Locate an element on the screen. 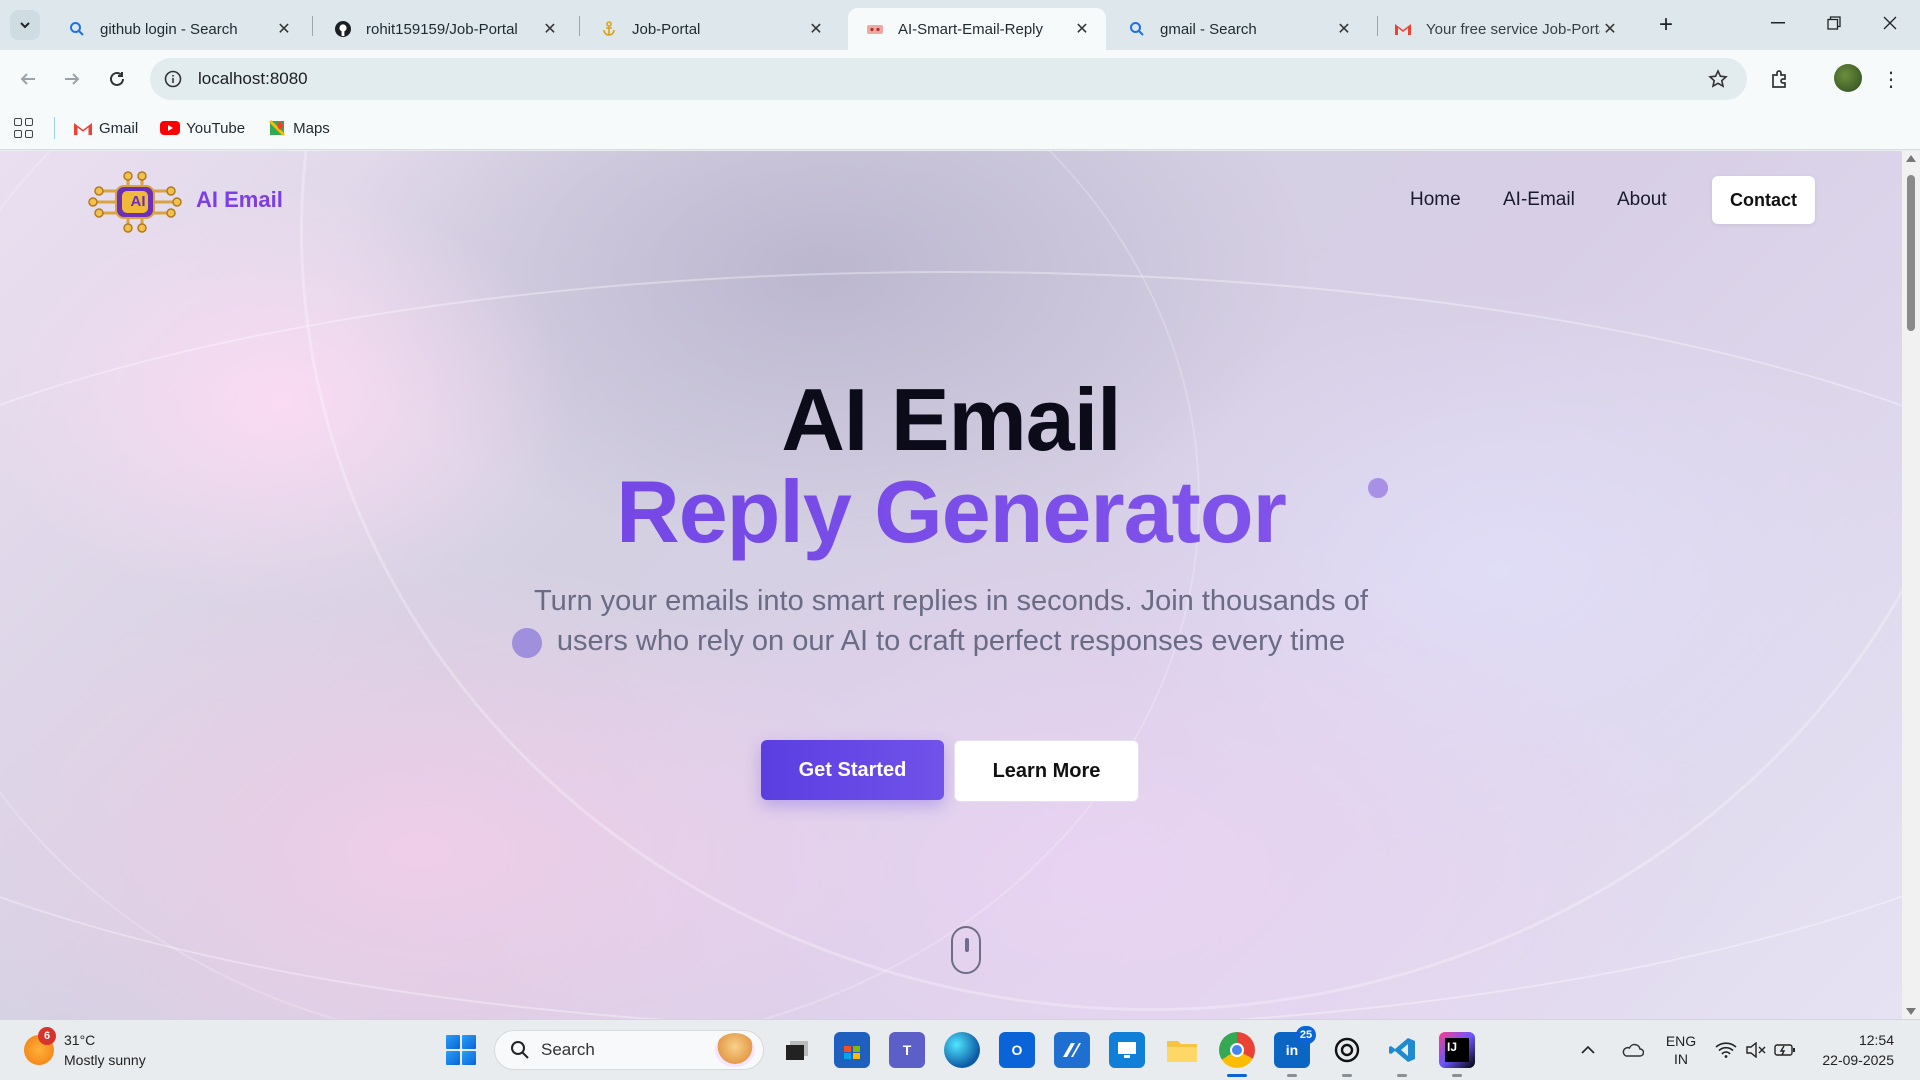 Image resolution: width=1920 pixels, height=1080 pixels. bookmark-star-icon is located at coordinates (1718, 79).